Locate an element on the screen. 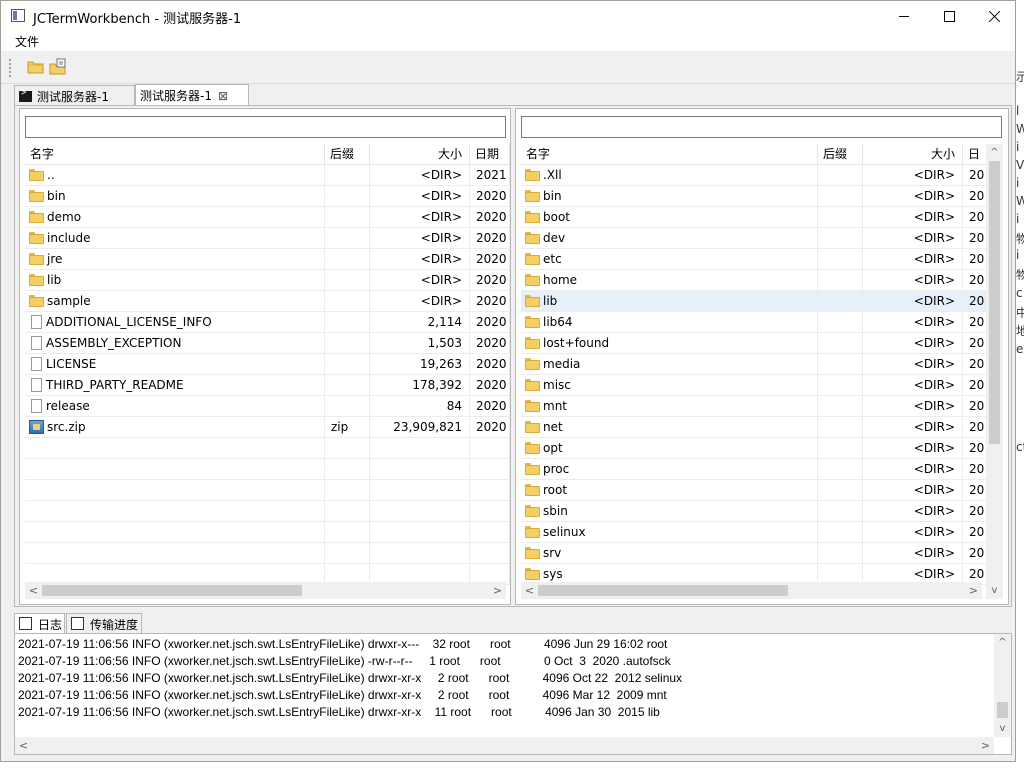  file-name-cell: lost+found is located at coordinates (669, 343).